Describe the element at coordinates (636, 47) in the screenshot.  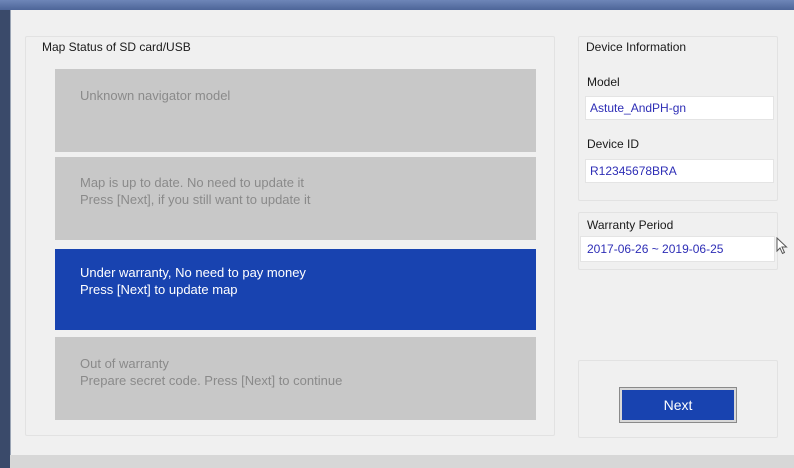
I see `device-info-title: Device Information` at that location.